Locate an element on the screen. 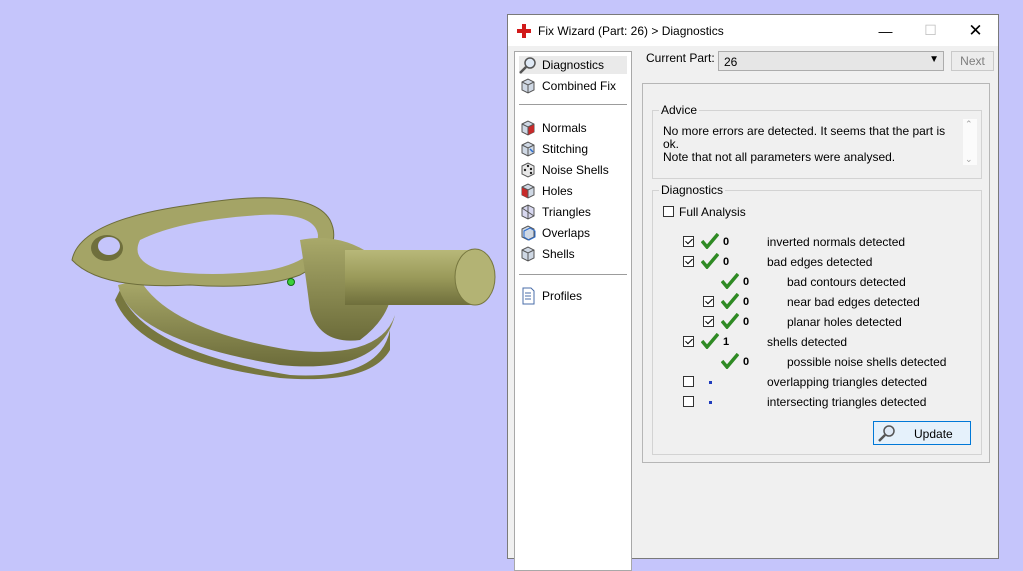  shells-count: 1 is located at coordinates (726, 342).